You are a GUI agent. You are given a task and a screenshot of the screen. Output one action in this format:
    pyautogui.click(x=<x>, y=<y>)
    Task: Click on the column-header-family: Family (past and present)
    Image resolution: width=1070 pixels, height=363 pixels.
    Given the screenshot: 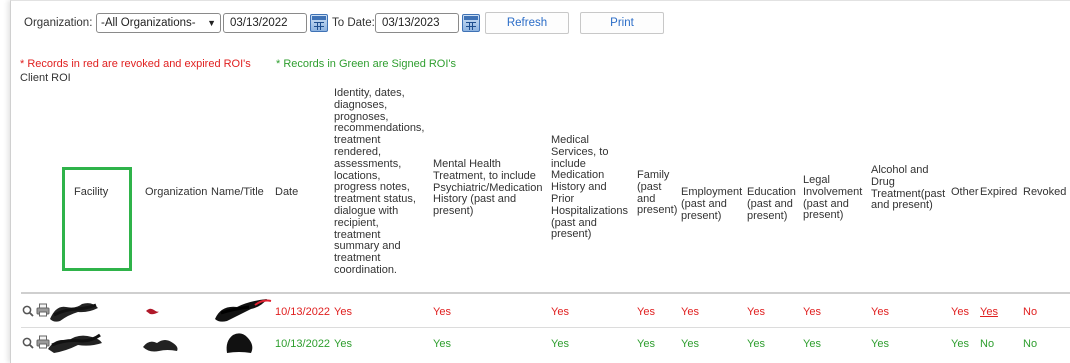 What is the action you would take?
    pyautogui.click(x=657, y=193)
    